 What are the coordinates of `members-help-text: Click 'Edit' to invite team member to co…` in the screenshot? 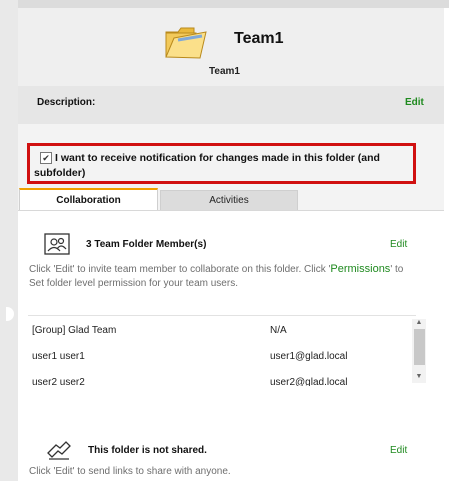 It's located at (225, 276).